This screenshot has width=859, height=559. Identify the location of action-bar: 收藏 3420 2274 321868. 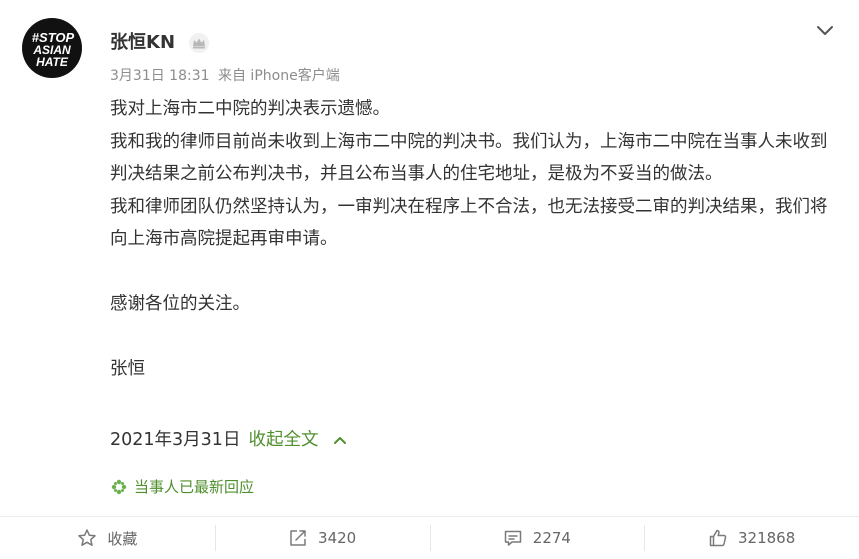
(429, 537).